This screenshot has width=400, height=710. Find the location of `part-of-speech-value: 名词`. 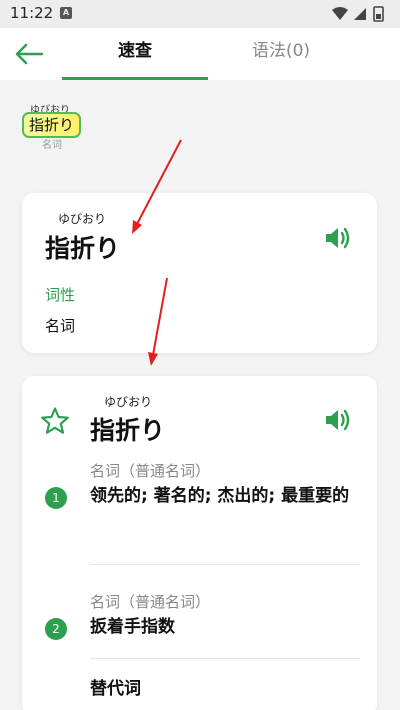

part-of-speech-value: 名词 is located at coordinates (60, 326).